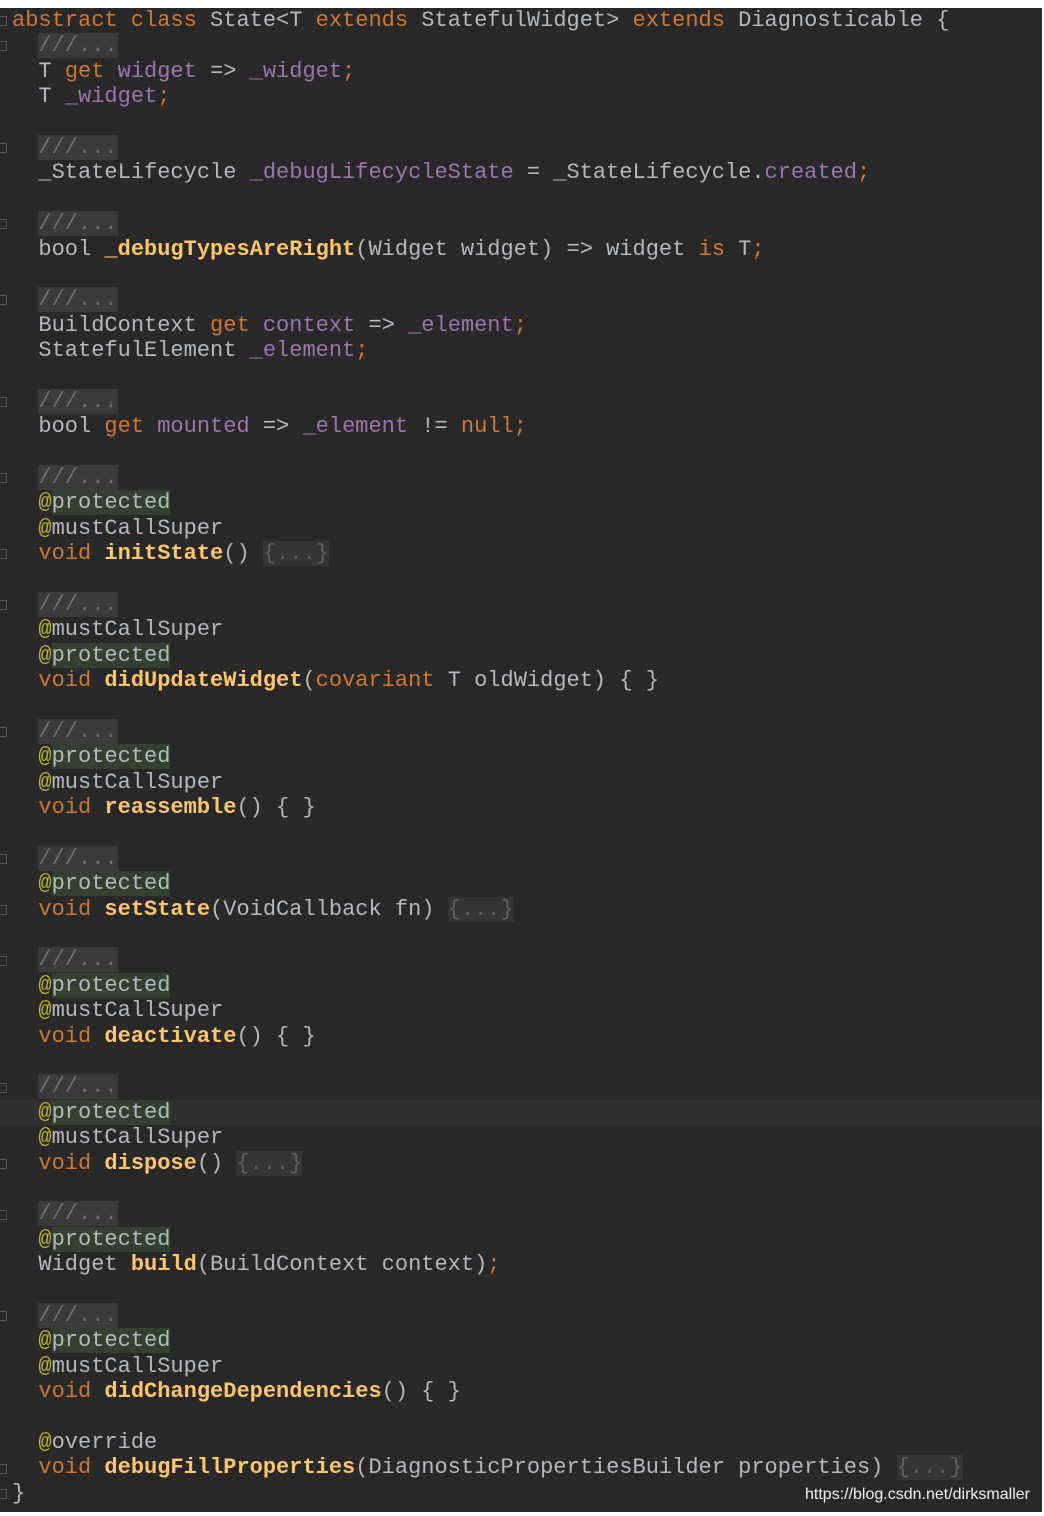 This screenshot has width=1044, height=1516. I want to click on code-line: bool get mounted => _element != null;, so click(527, 426).